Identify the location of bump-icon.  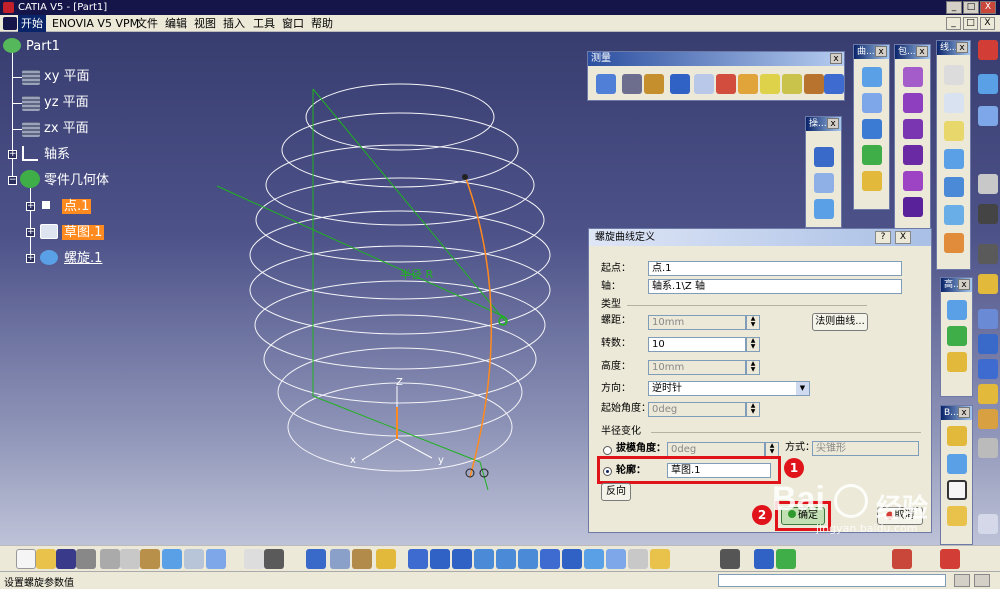
(957, 310).